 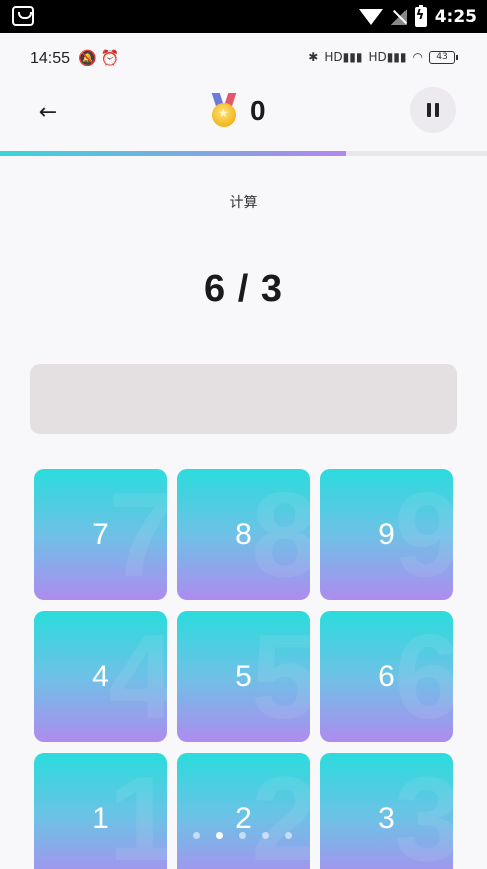 I want to click on key-label: 5, so click(x=243, y=676).